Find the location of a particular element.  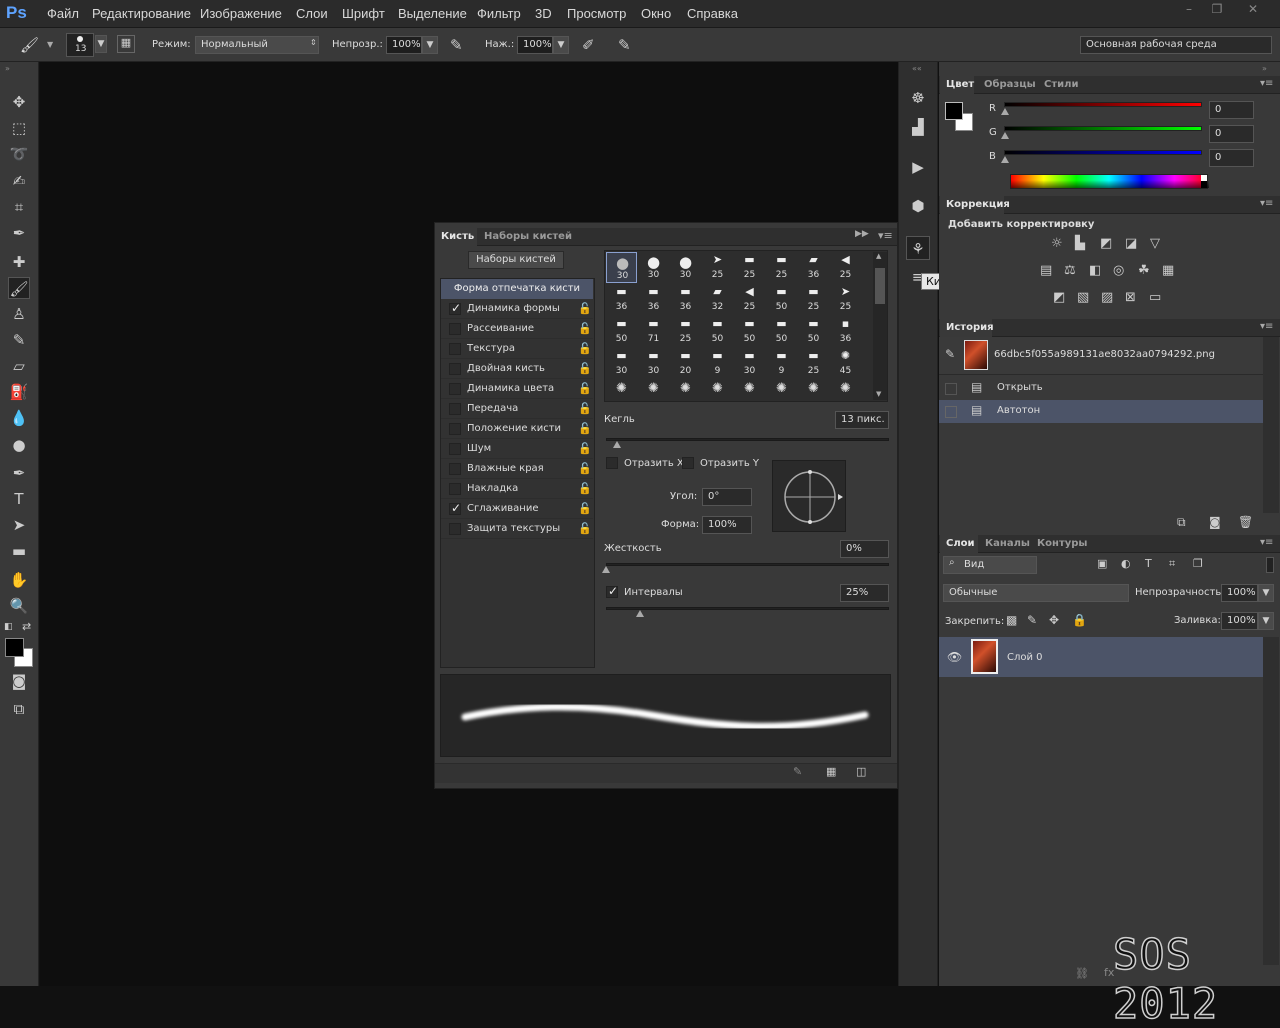

scroll-up-icon: ▲ is located at coordinates (878, 256).